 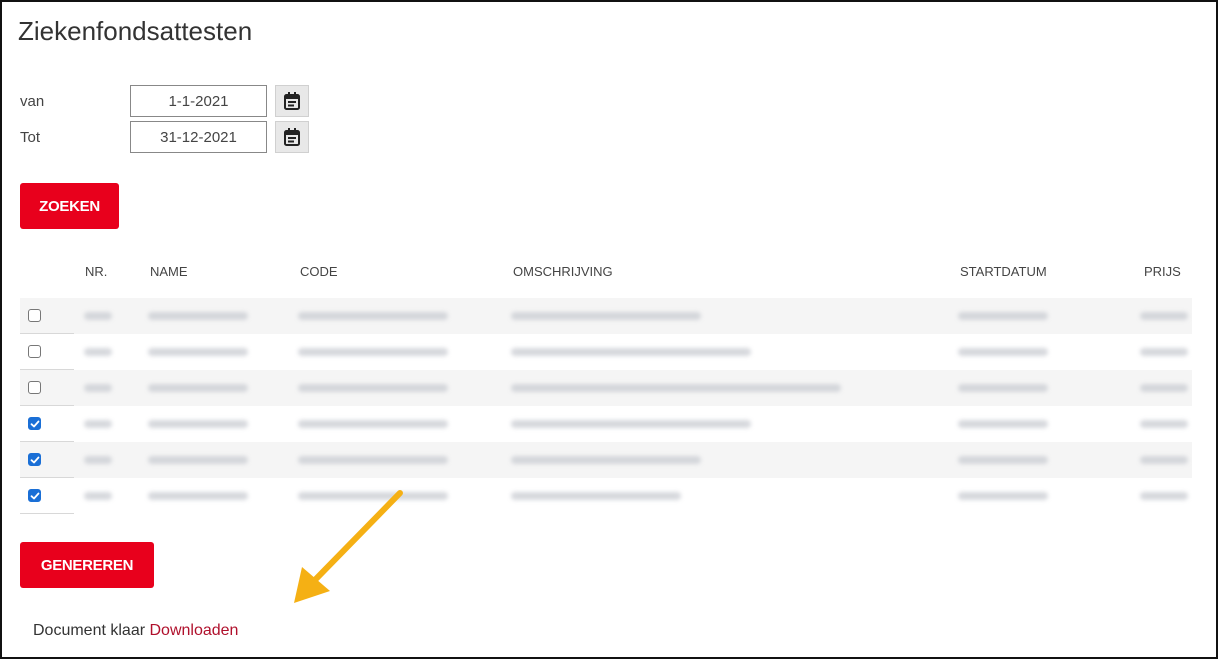 What do you see at coordinates (194, 630) in the screenshot?
I see `download-link: Downloaden` at bounding box center [194, 630].